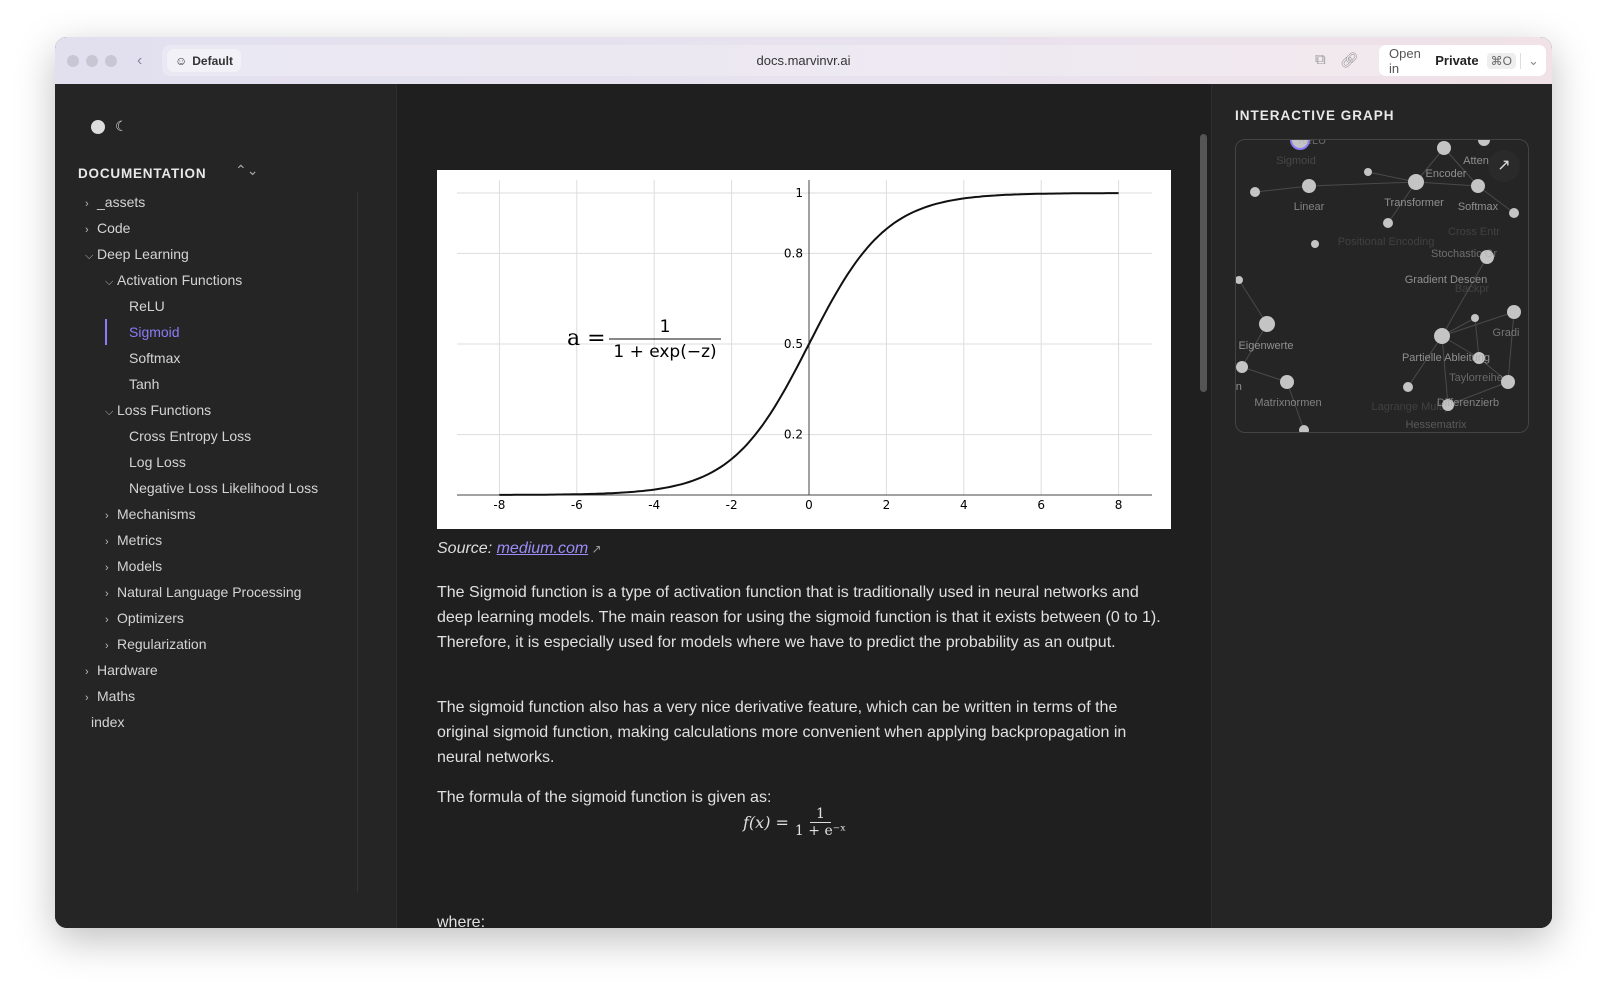 The width and height of the screenshot is (1607, 1000). What do you see at coordinates (1476, 378) in the screenshot?
I see `graph-node-label: Taylorreihe` at bounding box center [1476, 378].